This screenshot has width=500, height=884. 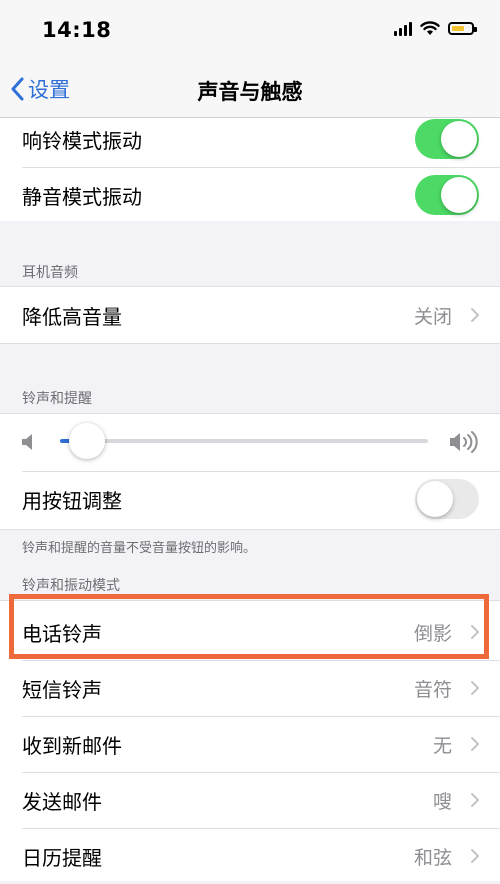 What do you see at coordinates (82, 140) in the screenshot?
I see `ring-vibrate-label: 响铃模式振动` at bounding box center [82, 140].